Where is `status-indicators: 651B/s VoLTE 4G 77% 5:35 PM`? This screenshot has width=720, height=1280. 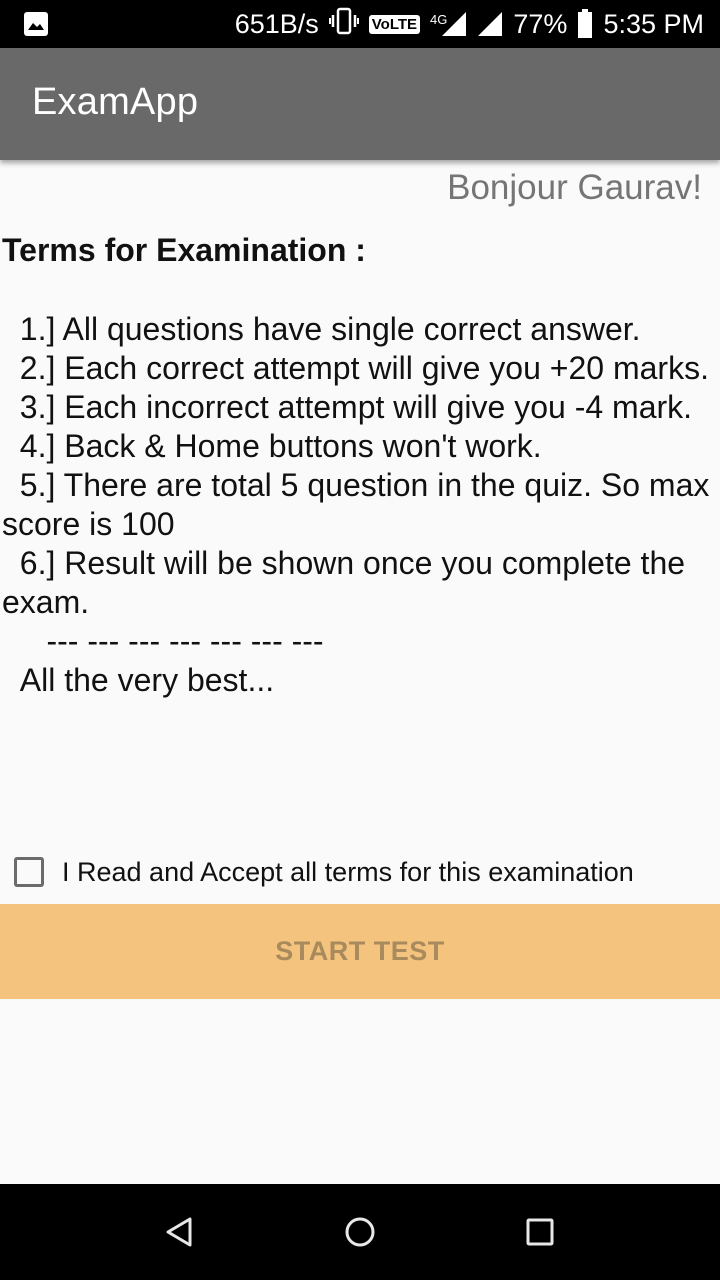 status-indicators: 651B/s VoLTE 4G 77% 5:35 PM is located at coordinates (469, 24).